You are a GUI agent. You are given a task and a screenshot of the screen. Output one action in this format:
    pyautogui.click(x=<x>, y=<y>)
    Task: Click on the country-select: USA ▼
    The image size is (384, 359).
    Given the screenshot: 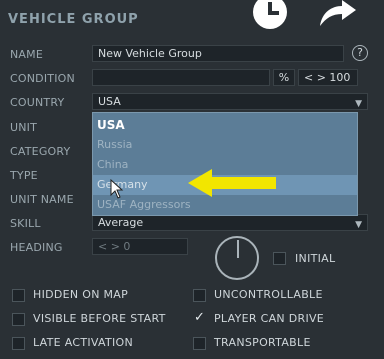 What is the action you would take?
    pyautogui.click(x=230, y=101)
    